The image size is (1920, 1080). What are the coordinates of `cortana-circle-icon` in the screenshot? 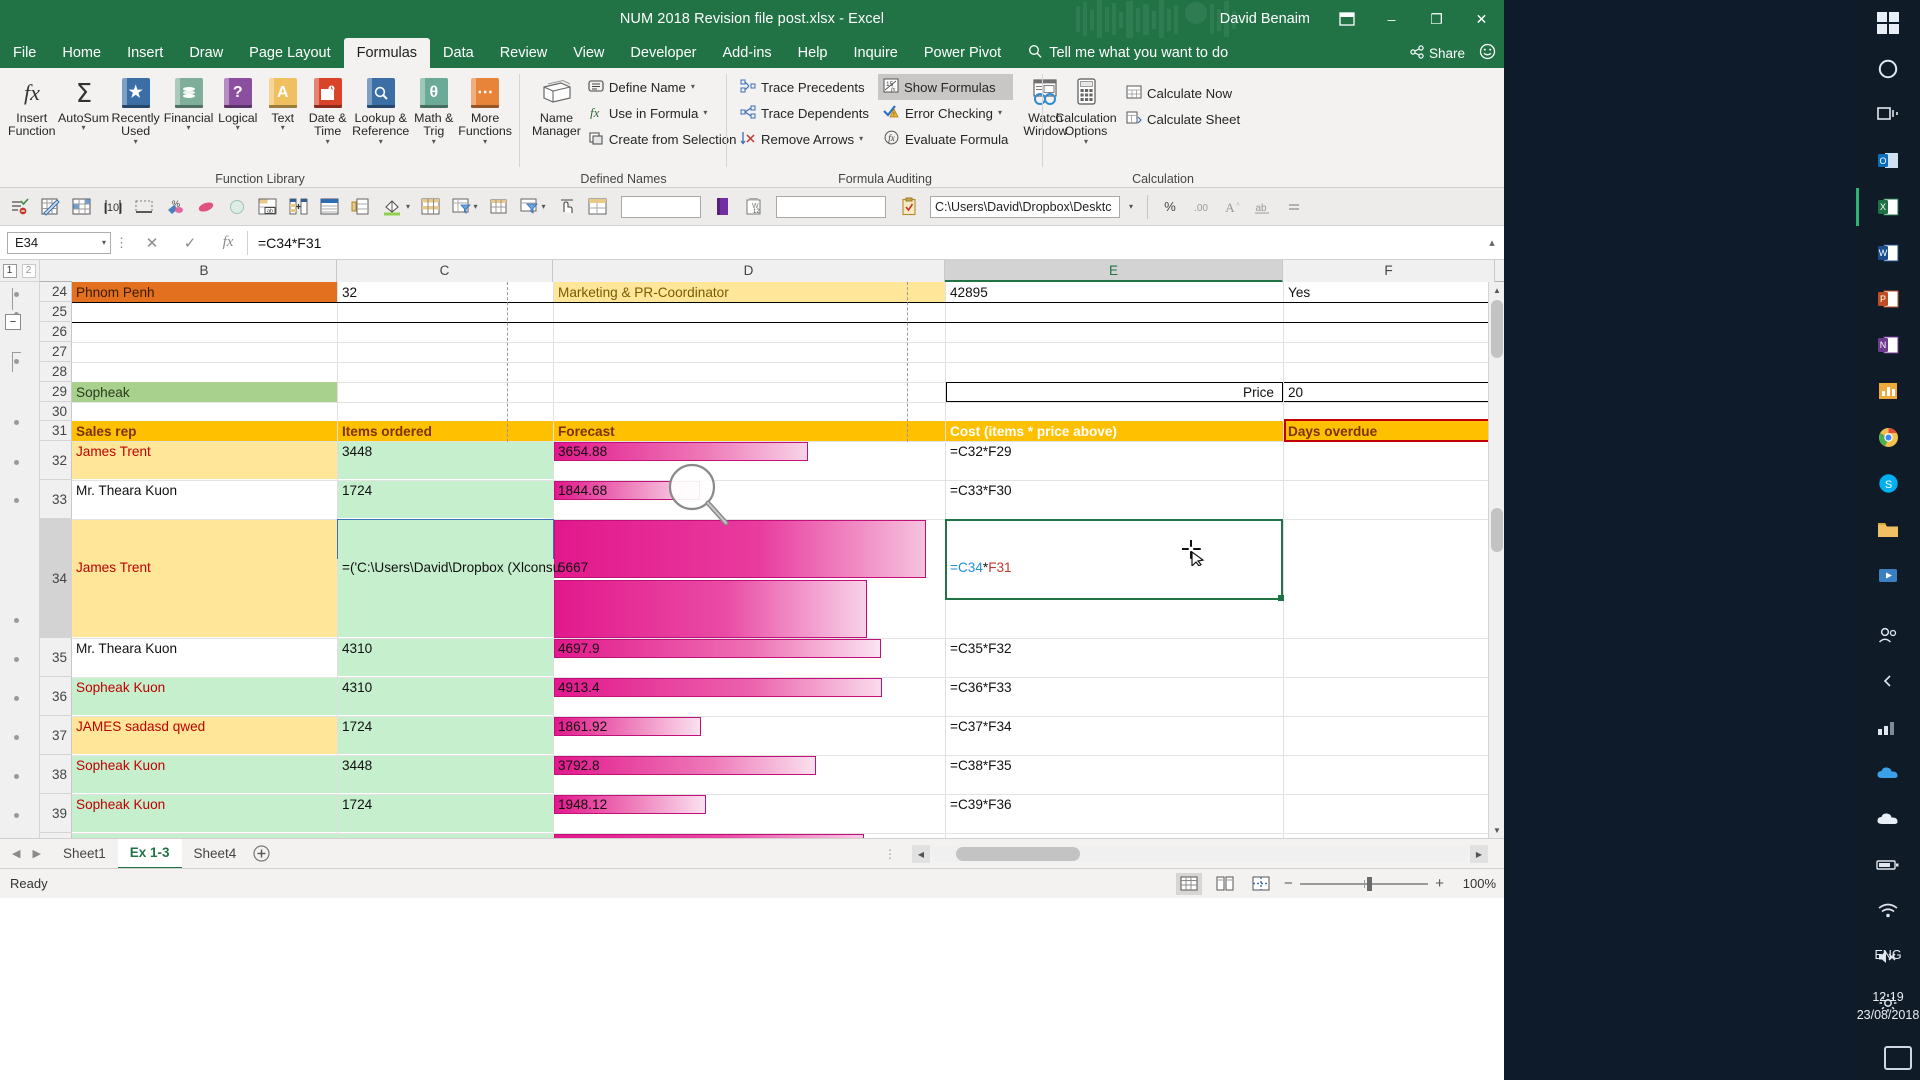 It's located at (1888, 69).